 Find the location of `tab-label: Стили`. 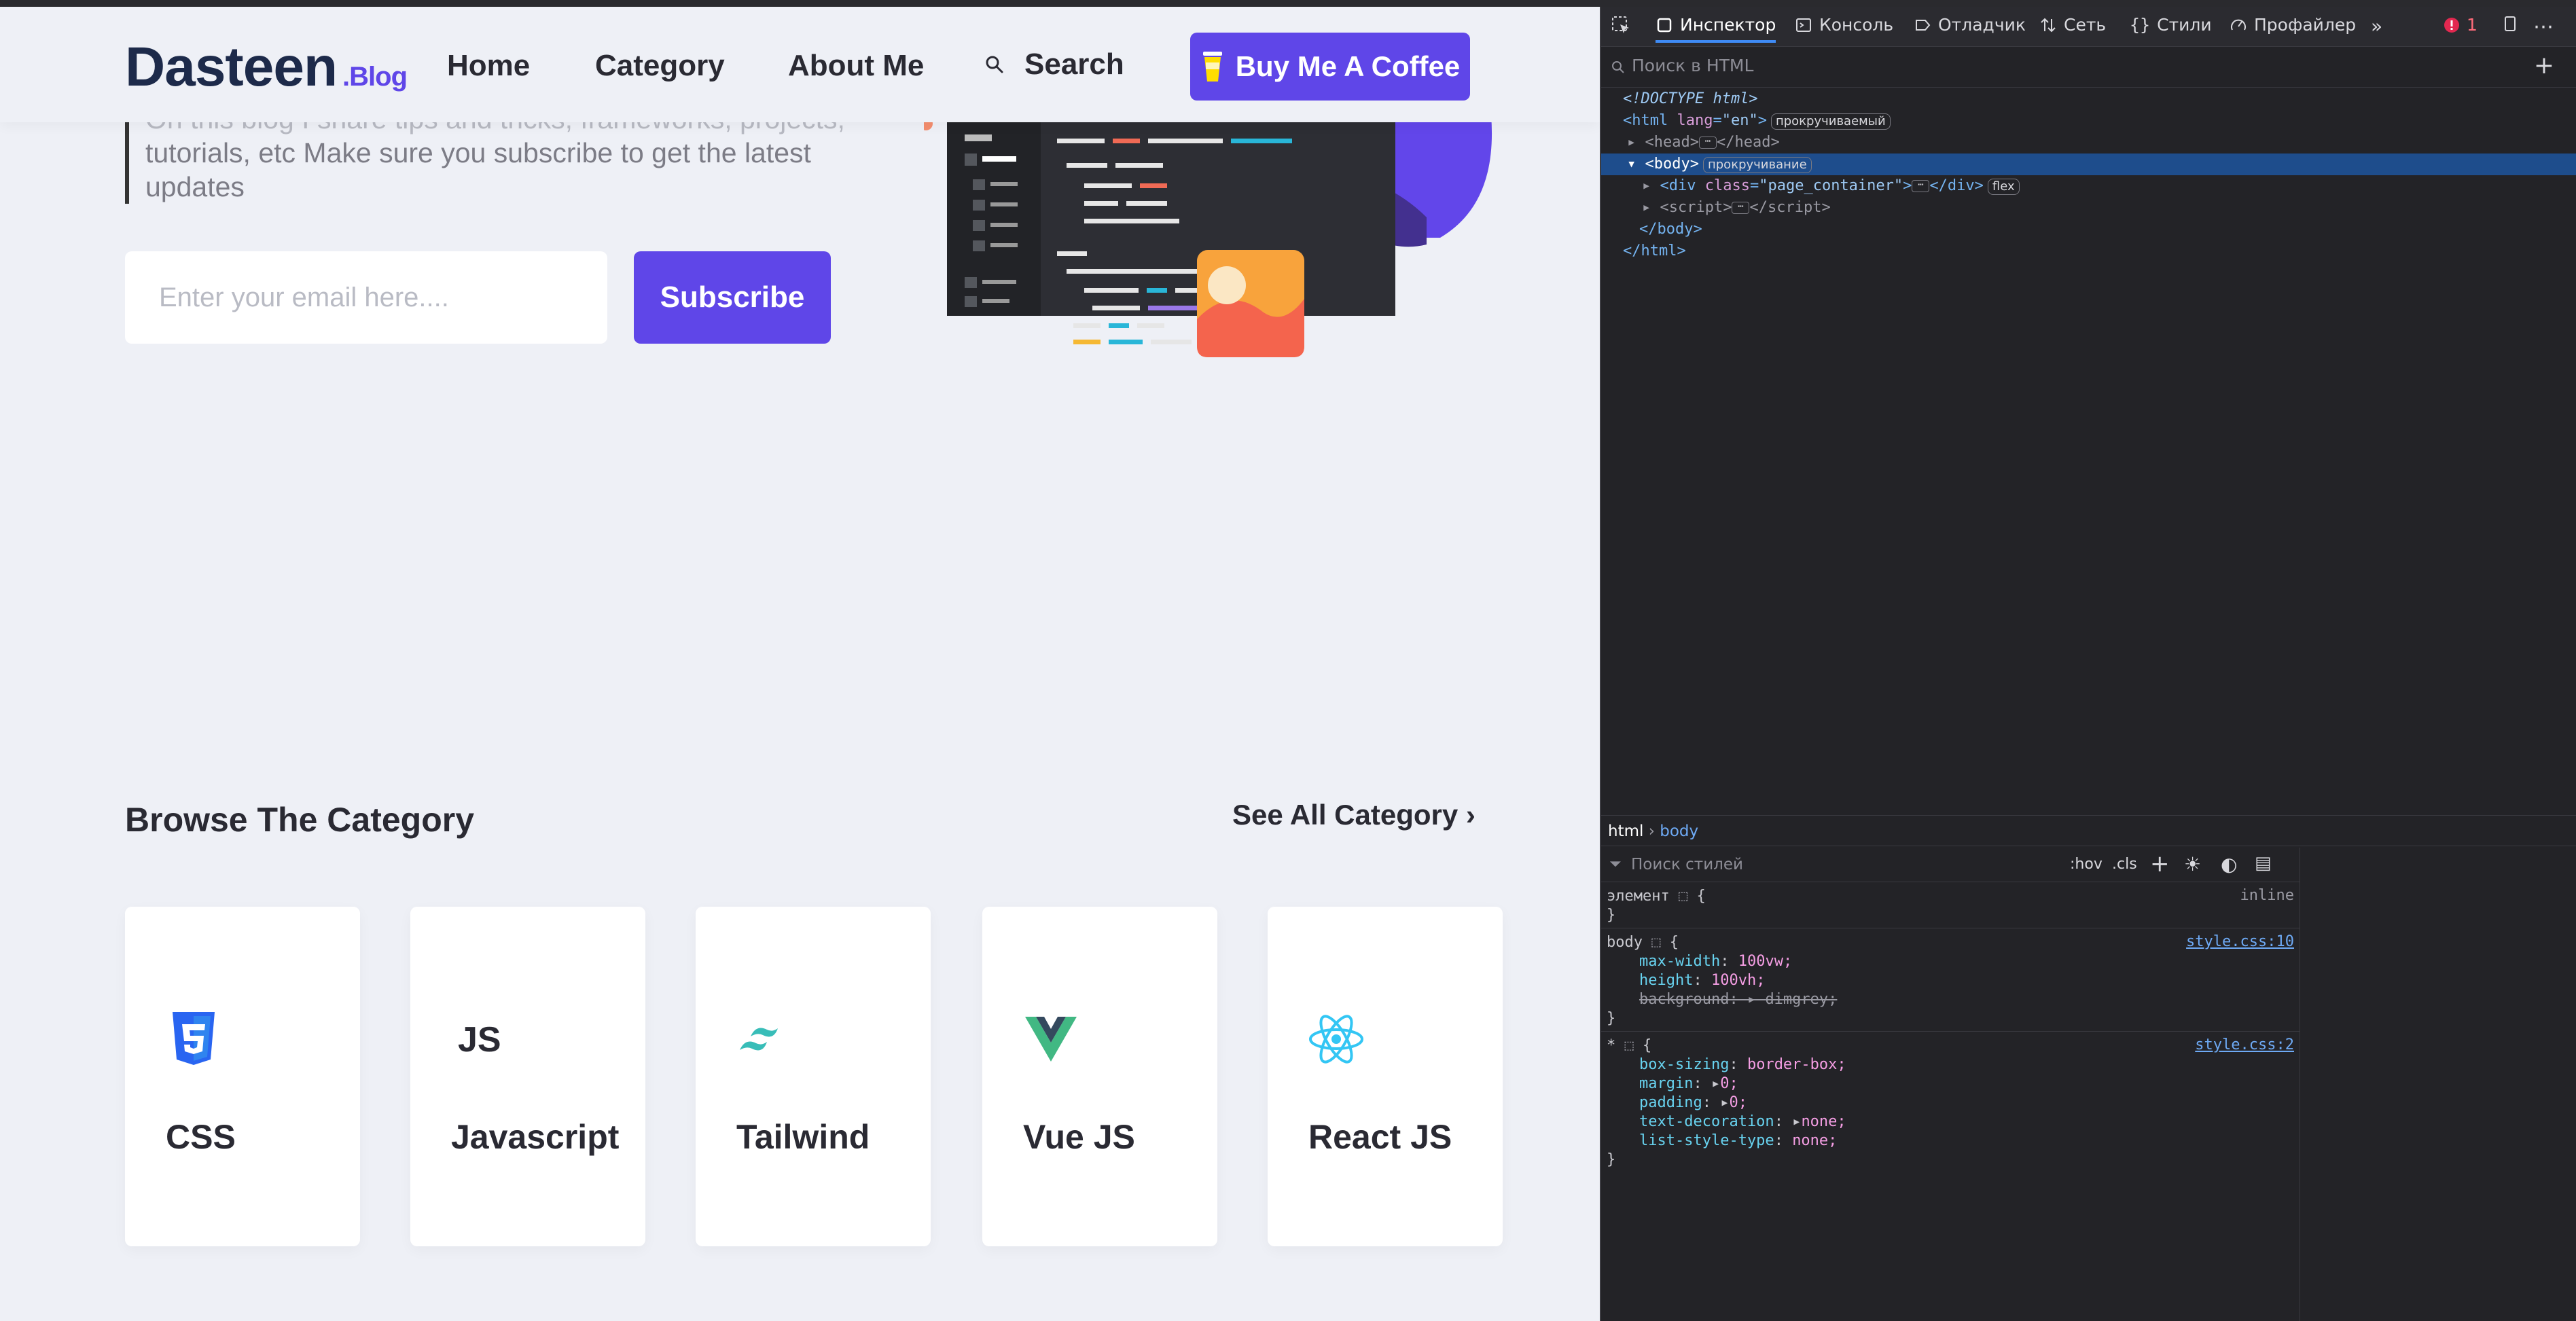

tab-label: Стили is located at coordinates (2184, 25).